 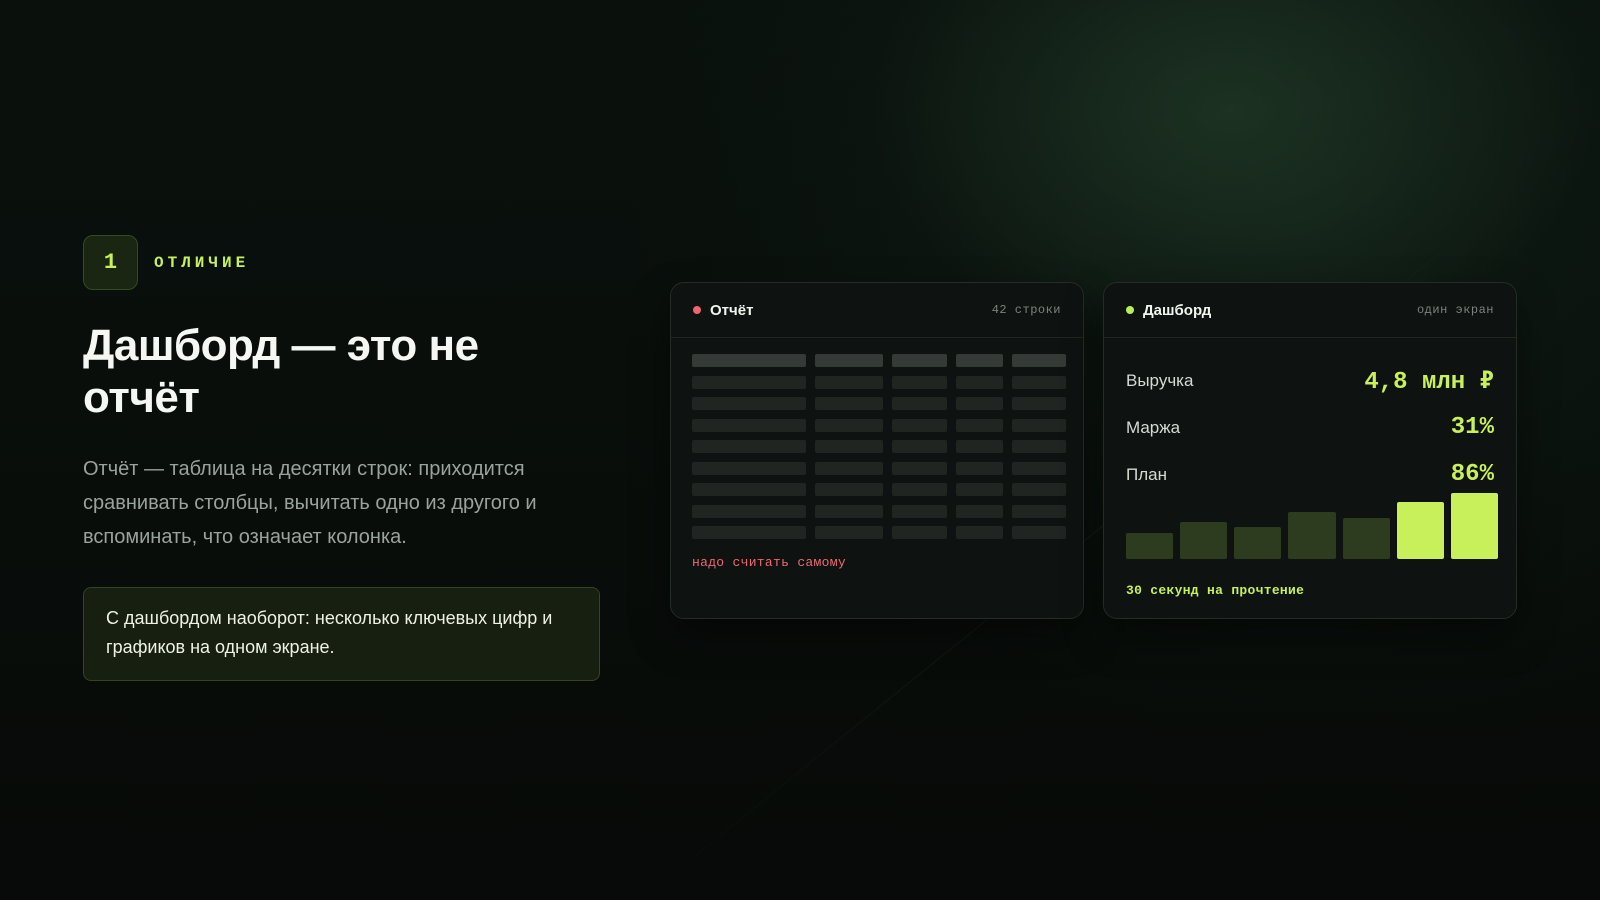 What do you see at coordinates (1310, 474) in the screenshot?
I see `metric-row: План 86%` at bounding box center [1310, 474].